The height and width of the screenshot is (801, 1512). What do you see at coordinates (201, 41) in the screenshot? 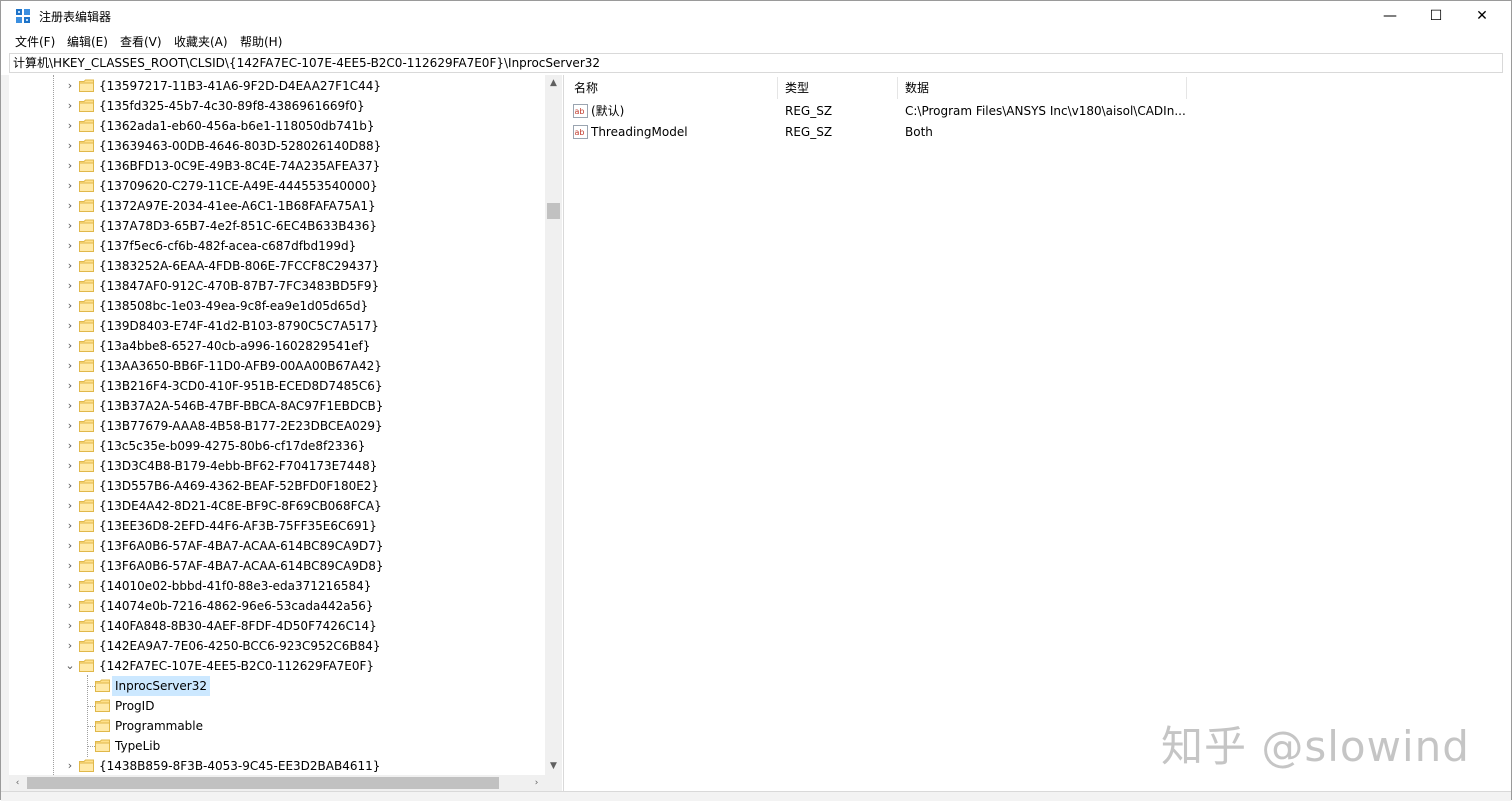
I see `menu-favorites: 收藏夹(A)` at bounding box center [201, 41].